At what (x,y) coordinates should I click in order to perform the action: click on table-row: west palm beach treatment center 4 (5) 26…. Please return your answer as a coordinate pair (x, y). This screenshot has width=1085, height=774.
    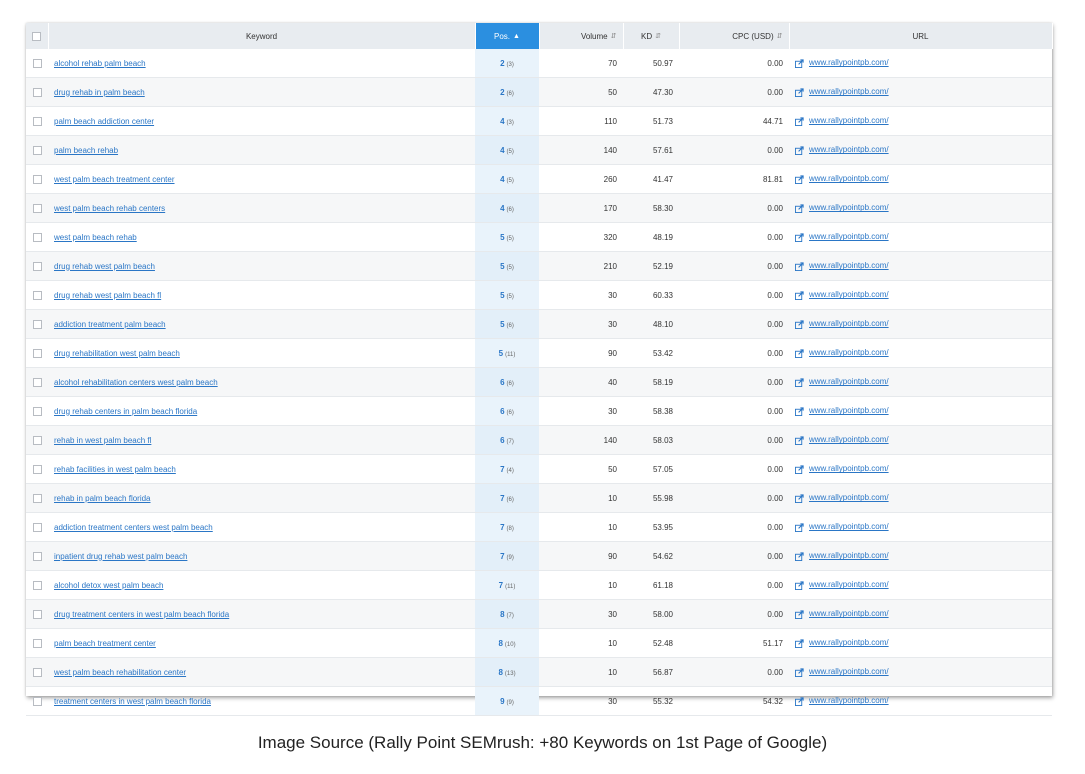
    Looking at the image, I should click on (539, 179).